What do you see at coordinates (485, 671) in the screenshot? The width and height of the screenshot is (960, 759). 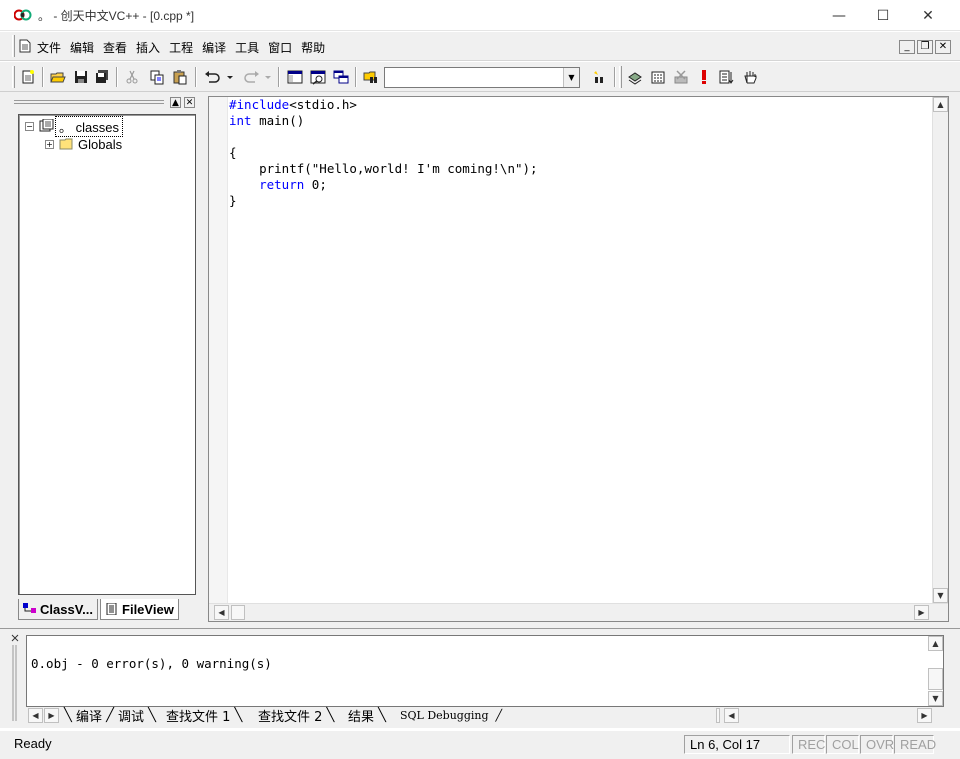 I see `output-text-area: 0.obj - 0 error(s), 0 warning(s) ▲ ▼` at bounding box center [485, 671].